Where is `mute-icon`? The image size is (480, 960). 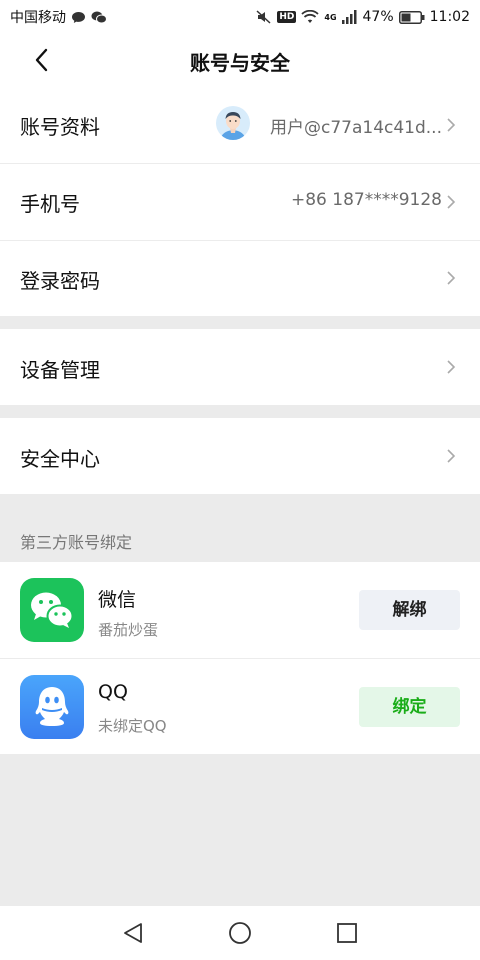
mute-icon is located at coordinates (263, 17).